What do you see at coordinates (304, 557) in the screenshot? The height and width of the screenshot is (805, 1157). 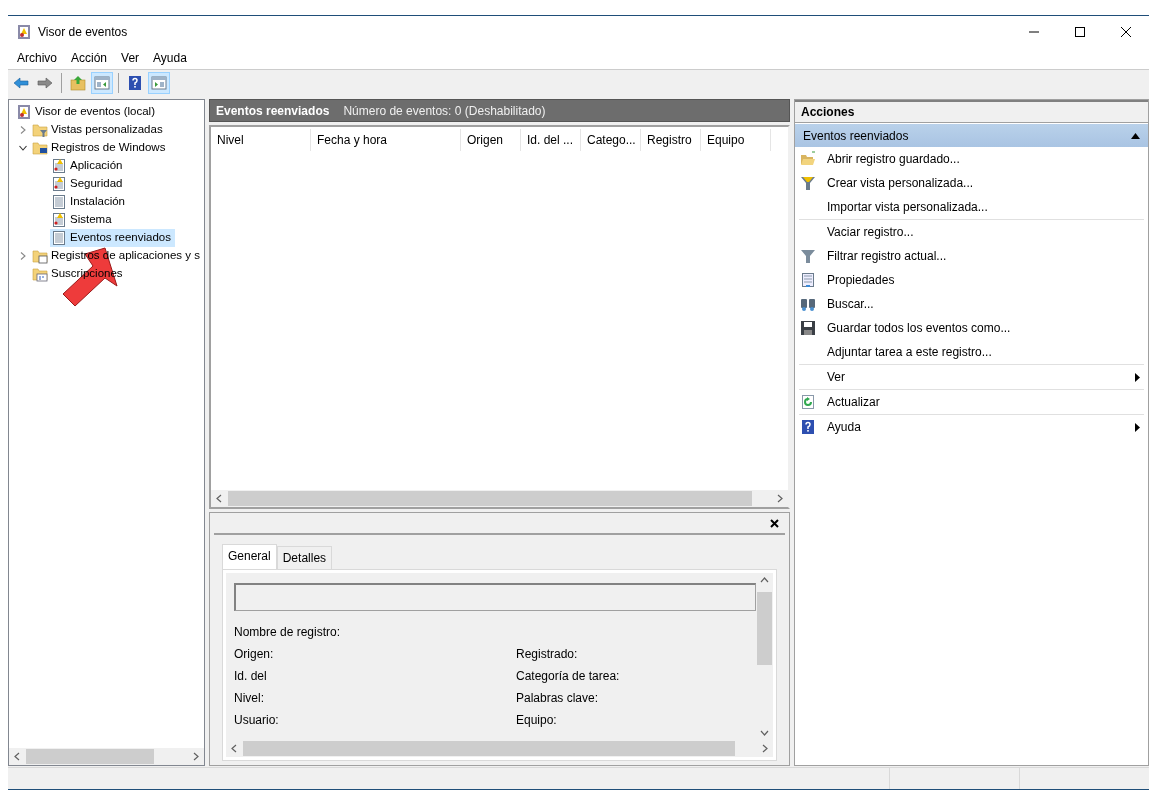 I see `tab: Detalles` at bounding box center [304, 557].